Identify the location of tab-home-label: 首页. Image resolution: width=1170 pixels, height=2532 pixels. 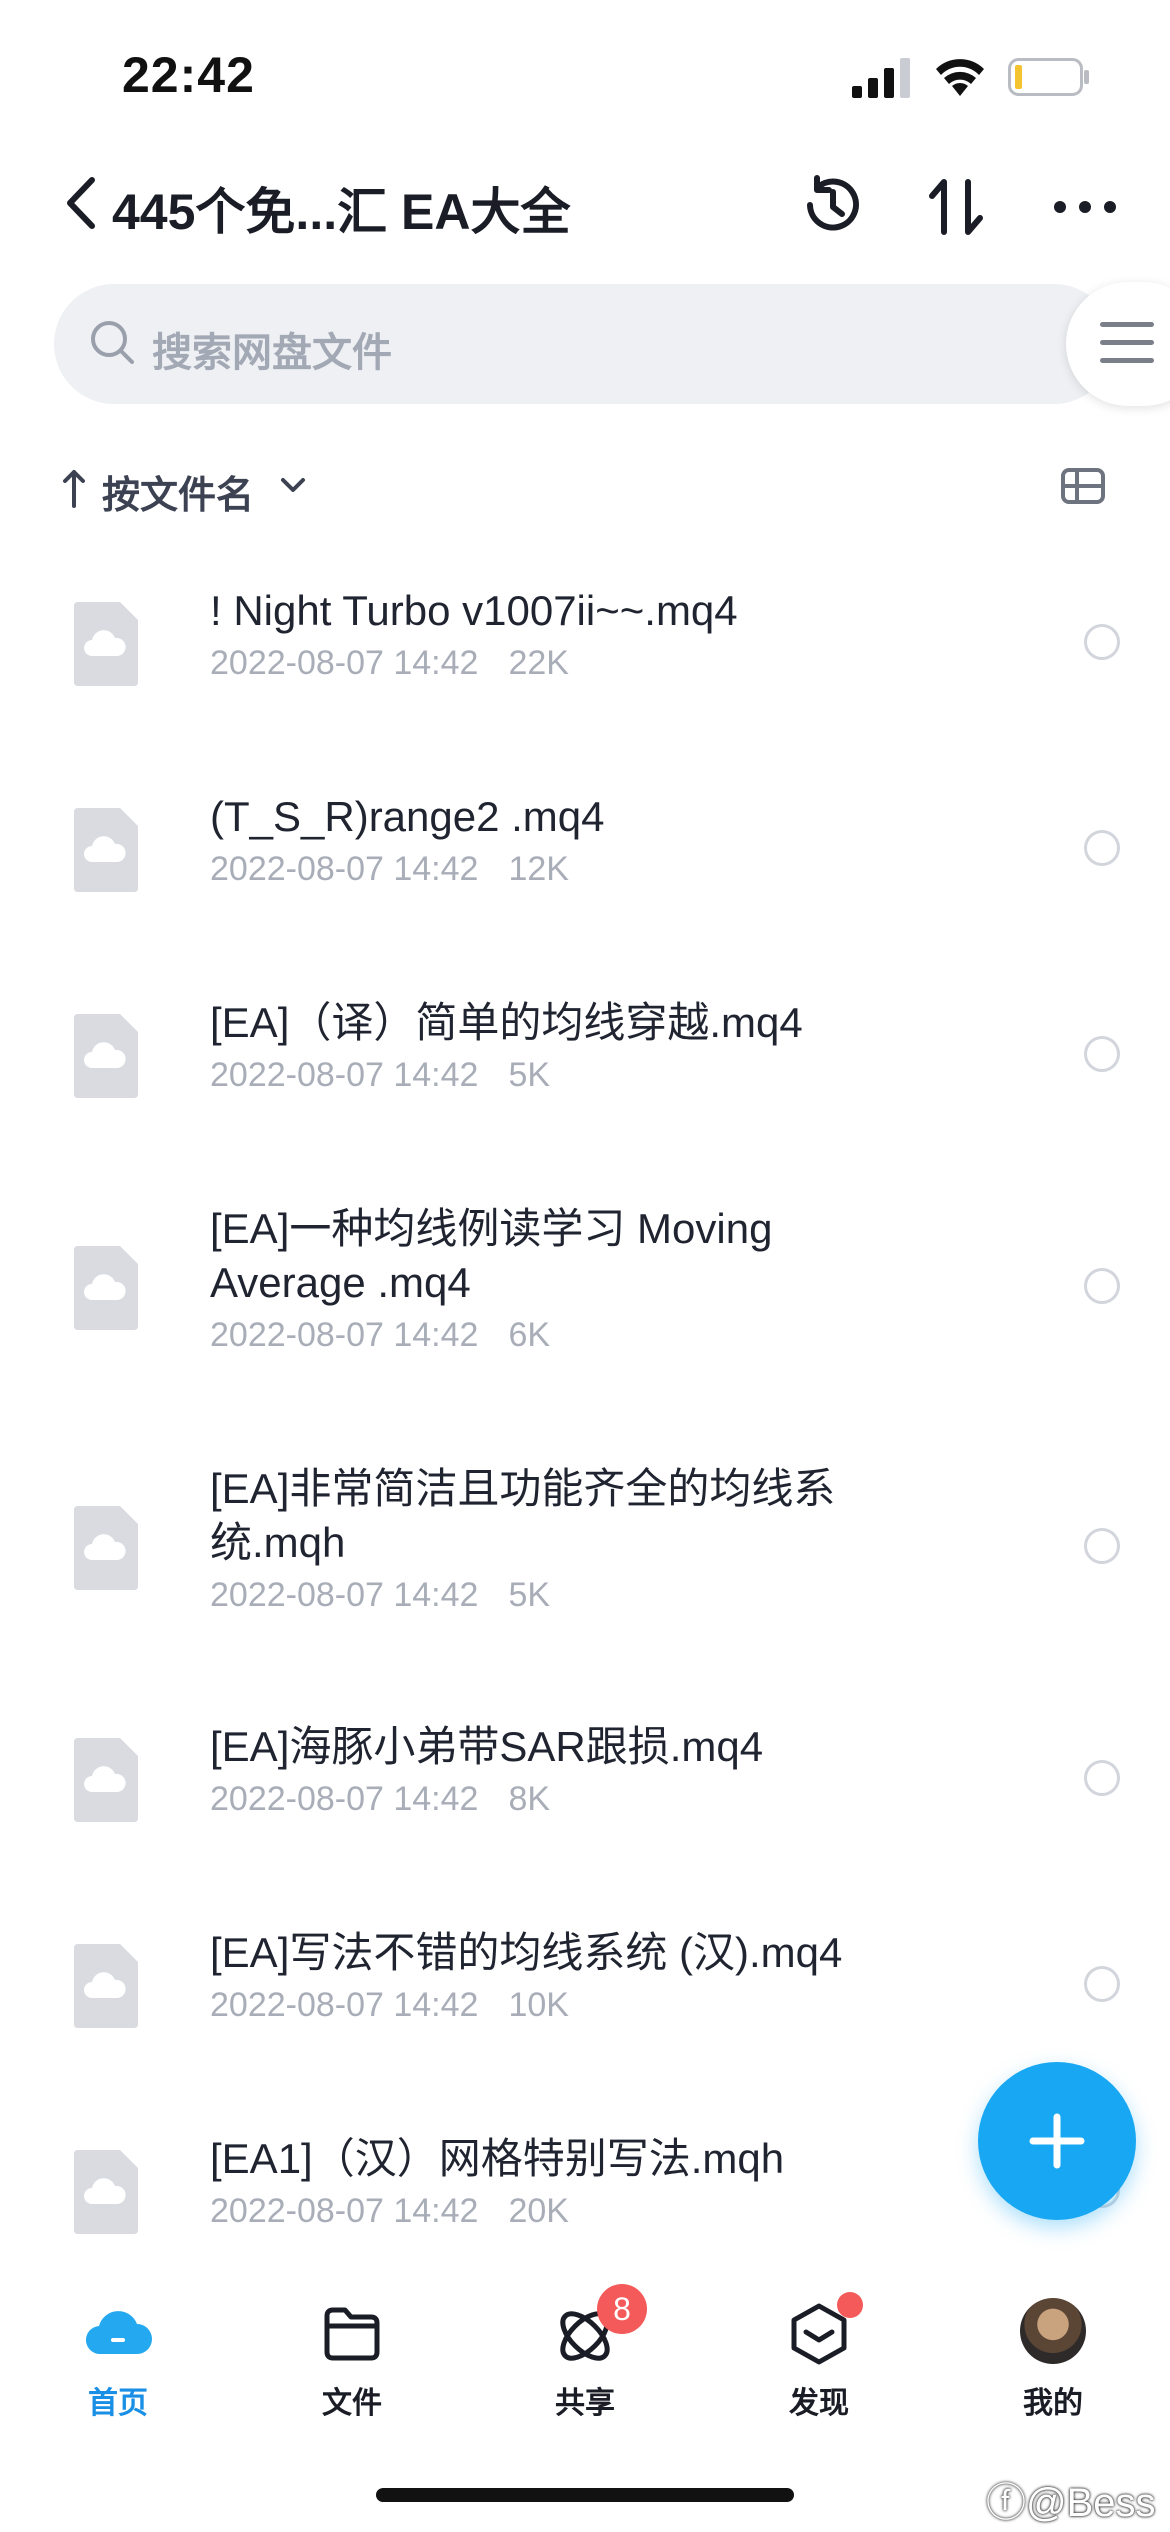
(118, 2403).